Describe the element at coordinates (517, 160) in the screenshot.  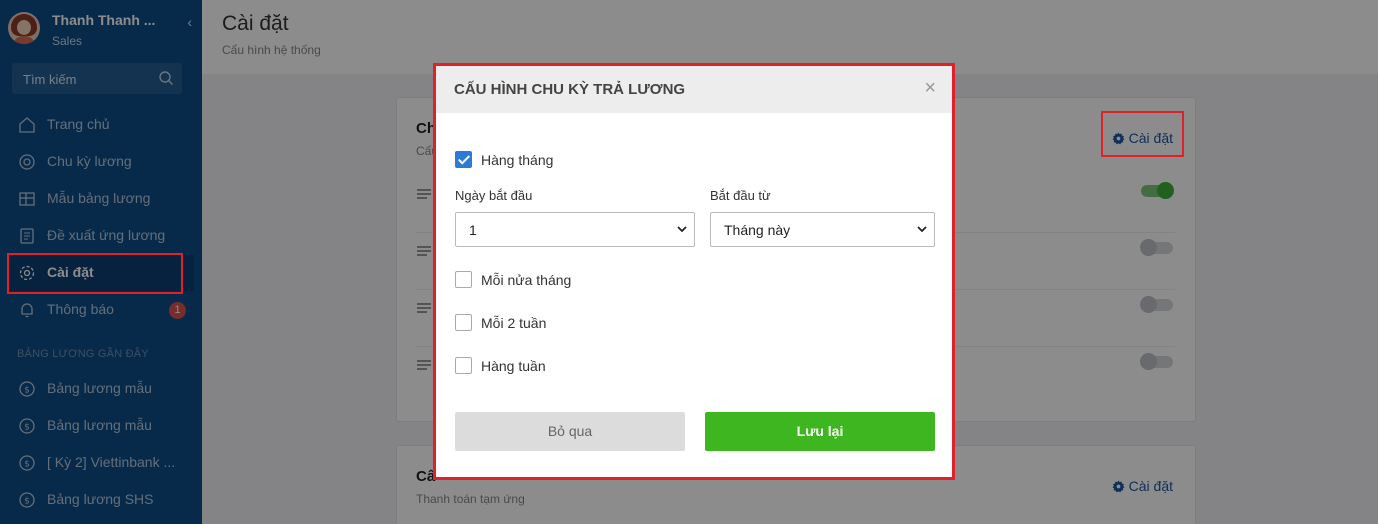
I see `option-label: Hàng tháng` at that location.